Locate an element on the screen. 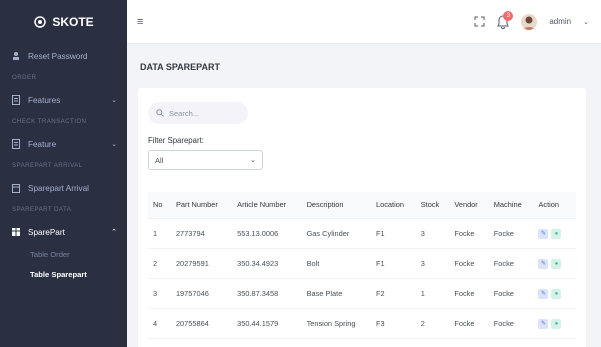 This screenshot has width=601, height=347. brand: SKOTE is located at coordinates (63, 21).